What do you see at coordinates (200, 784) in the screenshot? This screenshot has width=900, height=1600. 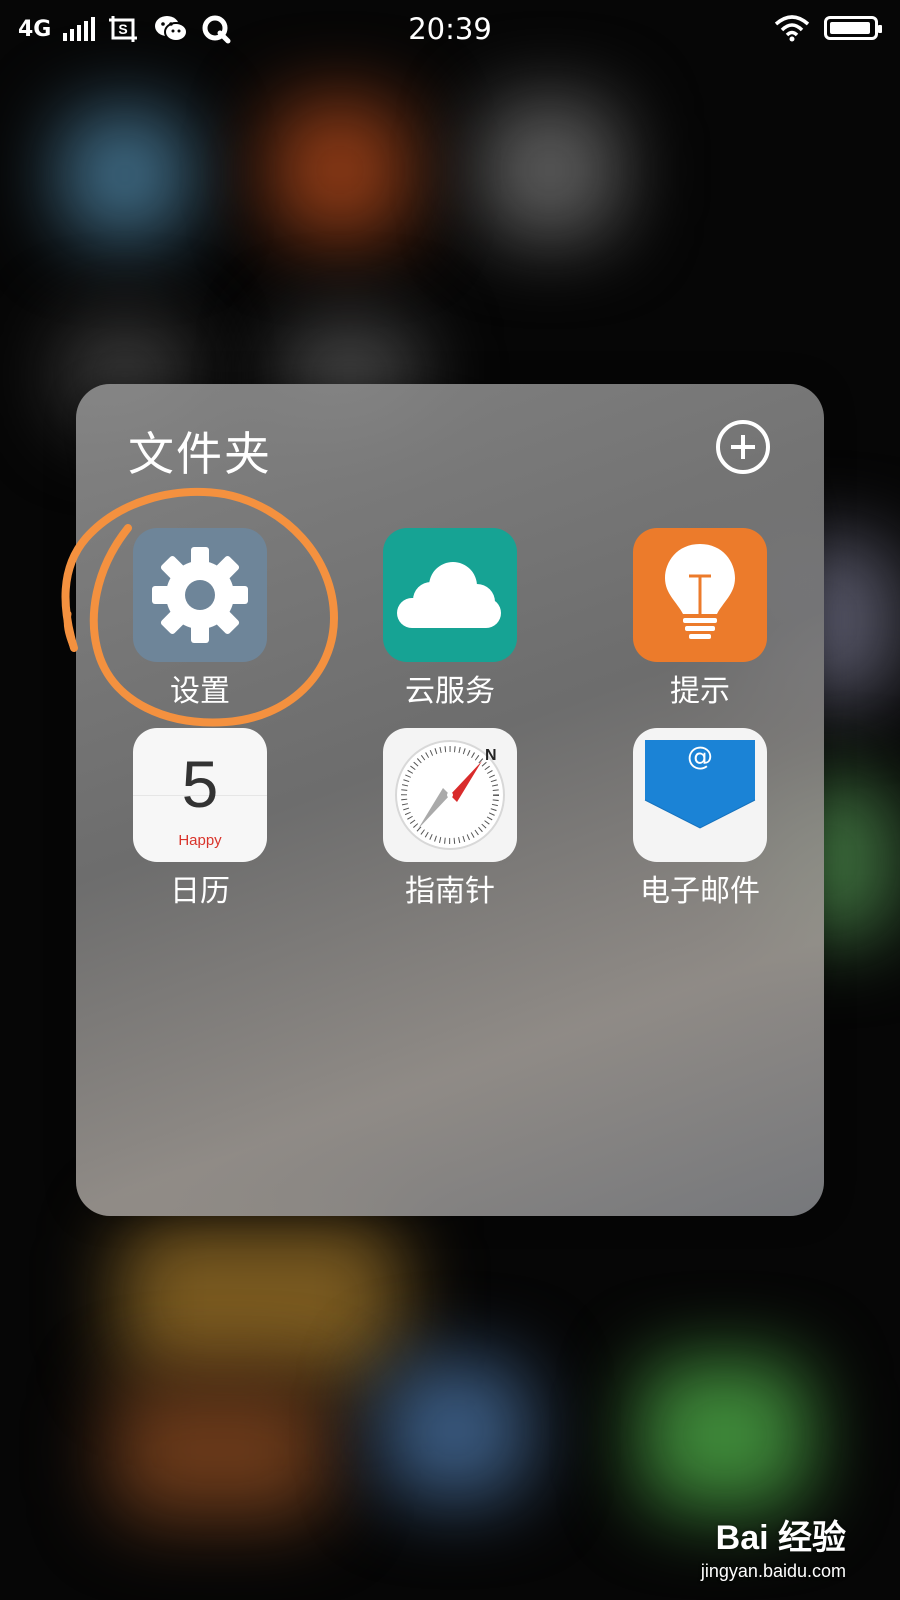 I see `calendar-day: 5` at bounding box center [200, 784].